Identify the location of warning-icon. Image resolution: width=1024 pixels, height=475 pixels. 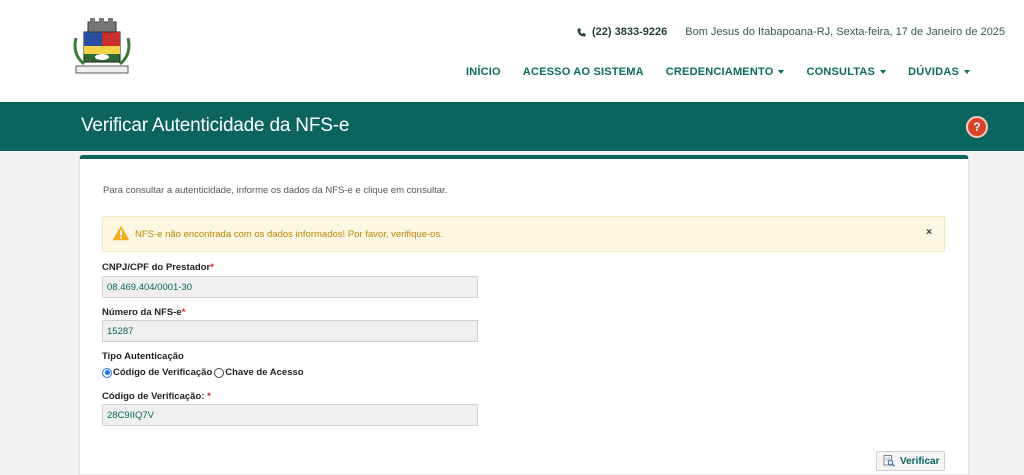
(121, 233).